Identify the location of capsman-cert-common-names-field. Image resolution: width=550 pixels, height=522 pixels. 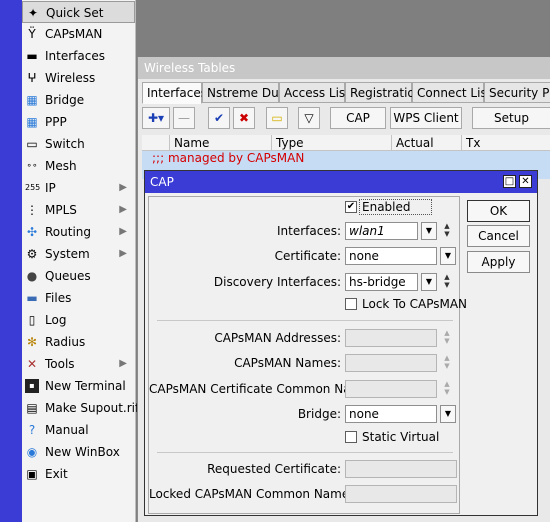
(391, 389).